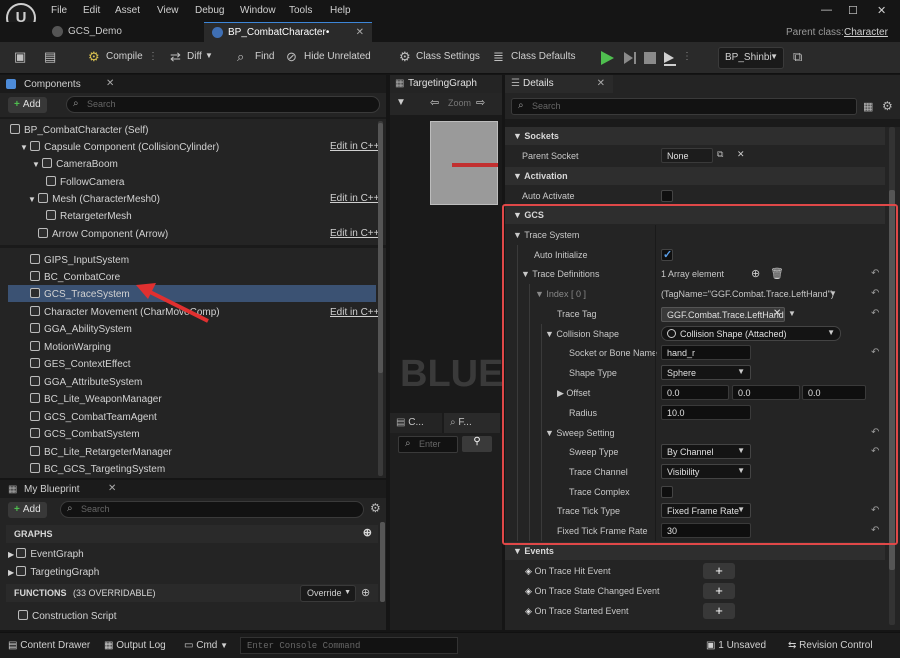 The height and width of the screenshot is (658, 900). What do you see at coordinates (101, 451) in the screenshot?
I see `component-list-item: BC_Lite_RetargeterManager` at bounding box center [101, 451].